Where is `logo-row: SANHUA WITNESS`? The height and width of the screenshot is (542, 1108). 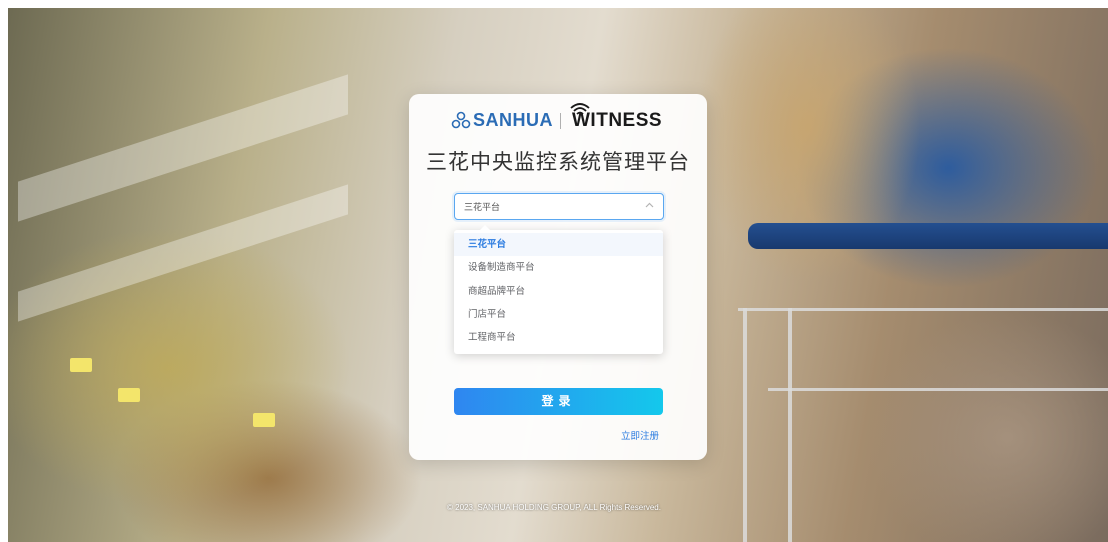
logo-row: SANHUA WITNESS is located at coordinates (558, 118).